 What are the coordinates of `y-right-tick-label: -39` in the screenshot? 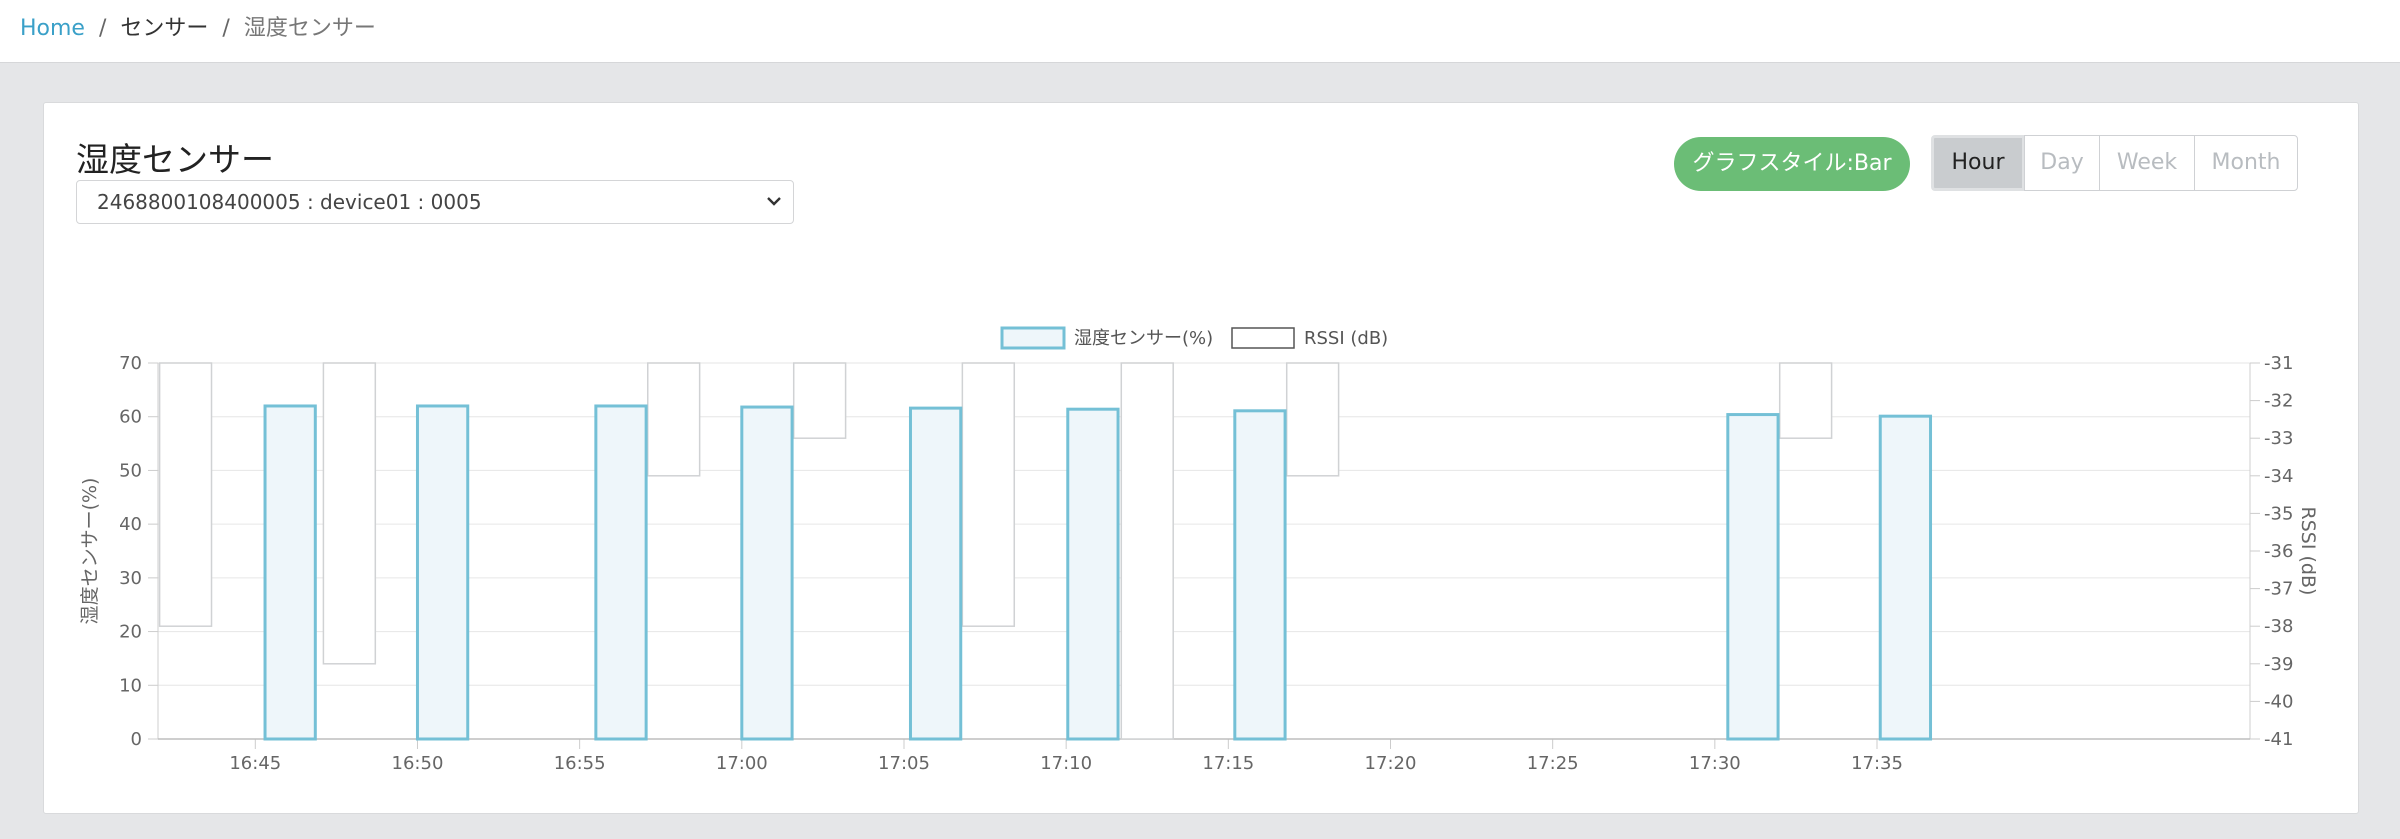 It's located at (2278, 664).